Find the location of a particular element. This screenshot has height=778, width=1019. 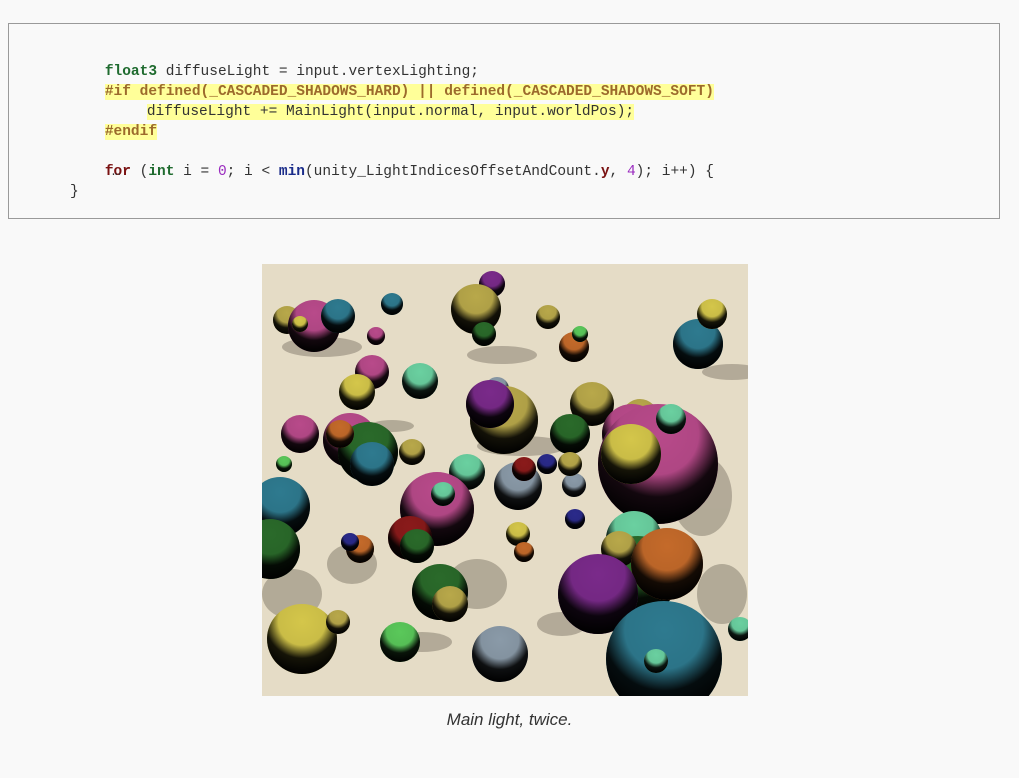

code-text: ( is located at coordinates (139, 172).